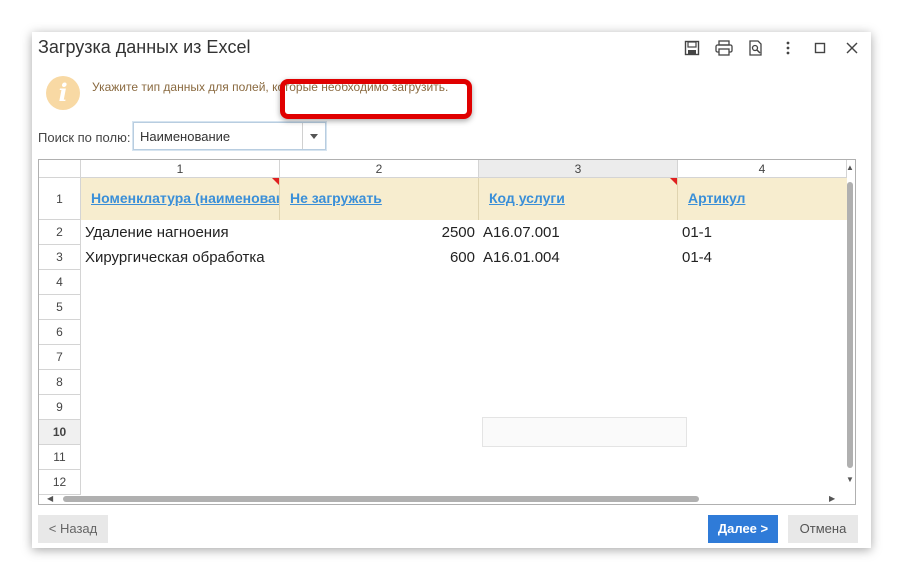  I want to click on header-cell: Не загружать, so click(379, 199).